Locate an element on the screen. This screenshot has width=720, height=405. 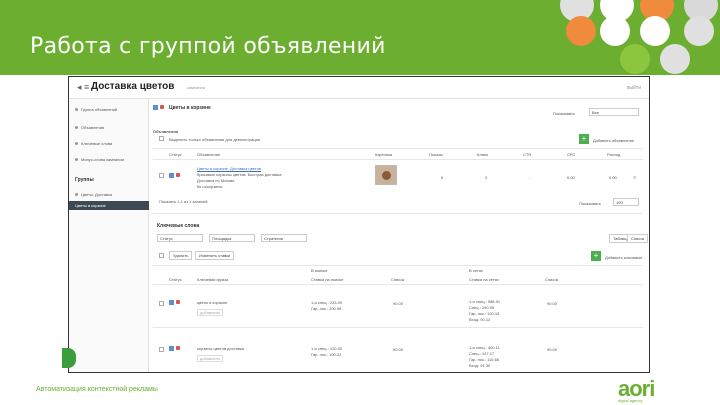
keyword-phrase: цветы в корзине is located at coordinates (212, 302).